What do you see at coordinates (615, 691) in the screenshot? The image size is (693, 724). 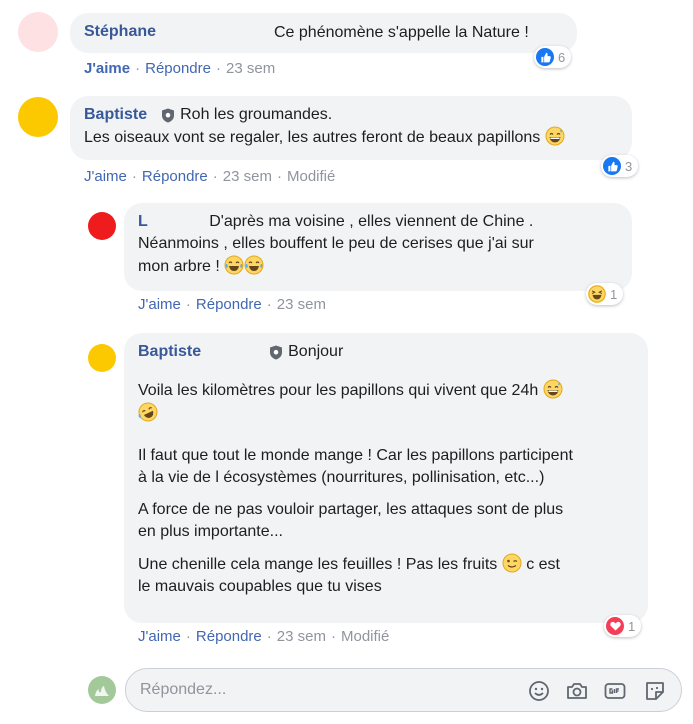 I see `gif-icon` at bounding box center [615, 691].